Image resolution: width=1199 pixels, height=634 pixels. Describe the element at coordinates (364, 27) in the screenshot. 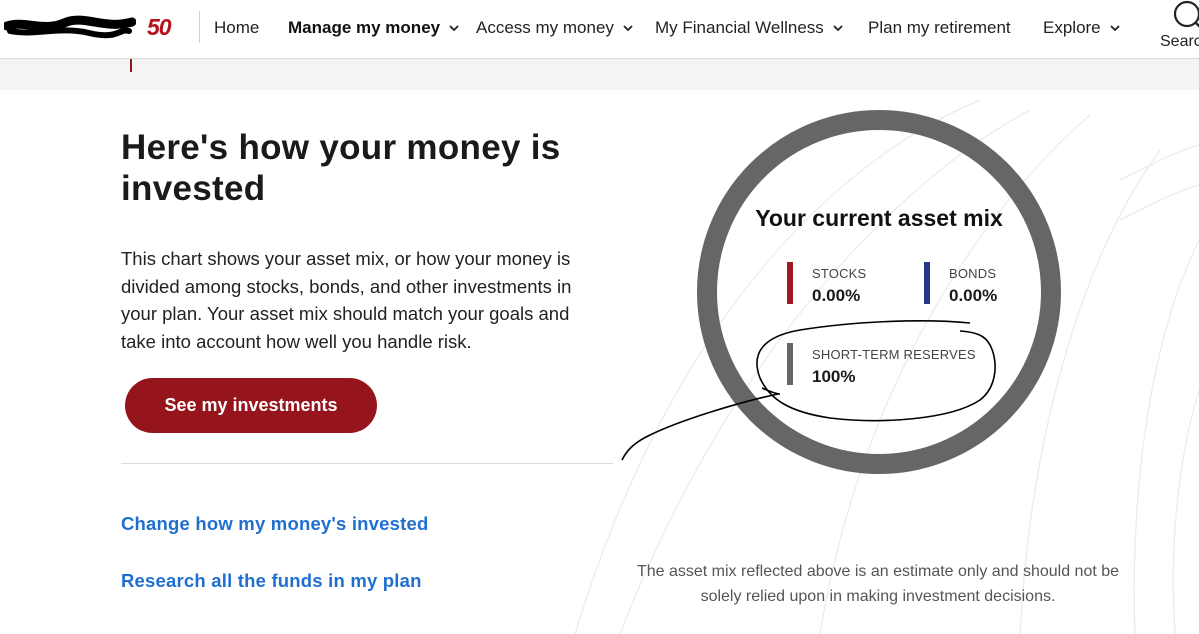

I see `nav-manage-my-money-label: Manage my money` at that location.